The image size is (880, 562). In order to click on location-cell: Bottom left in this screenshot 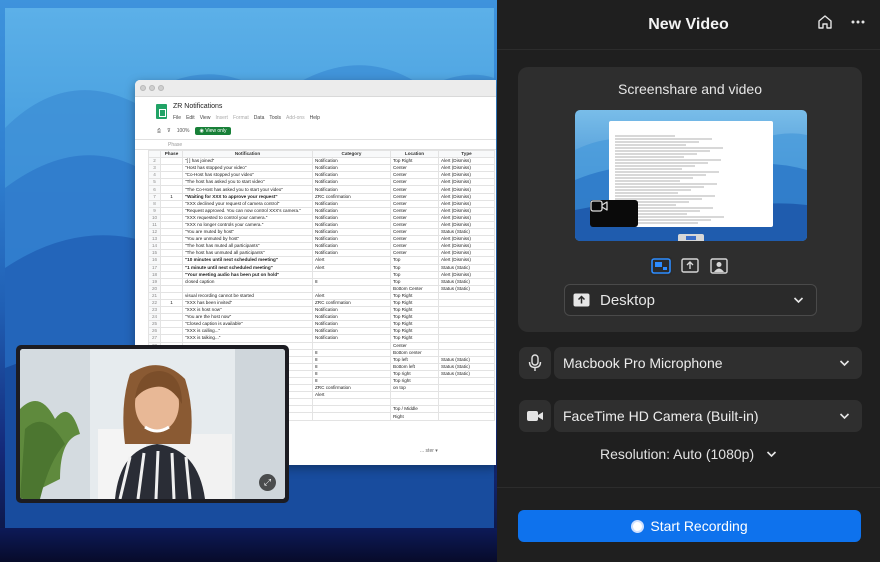, I will do `click(414, 366)`.